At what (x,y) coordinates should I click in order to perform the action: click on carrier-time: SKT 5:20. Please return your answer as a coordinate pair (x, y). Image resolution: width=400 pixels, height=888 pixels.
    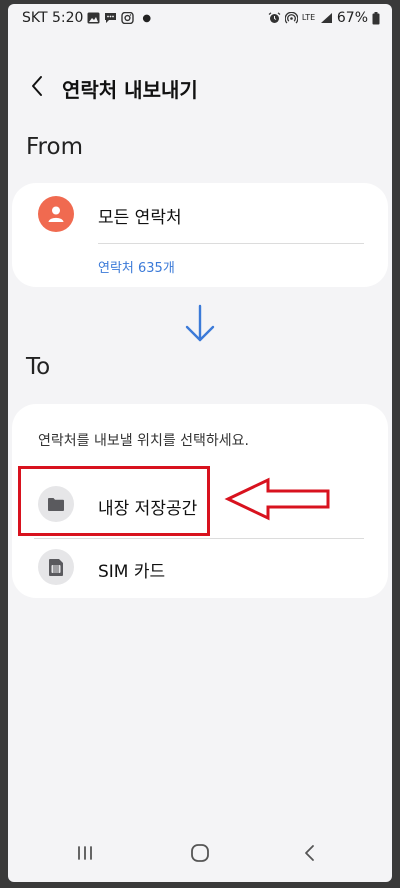
    Looking at the image, I should click on (53, 18).